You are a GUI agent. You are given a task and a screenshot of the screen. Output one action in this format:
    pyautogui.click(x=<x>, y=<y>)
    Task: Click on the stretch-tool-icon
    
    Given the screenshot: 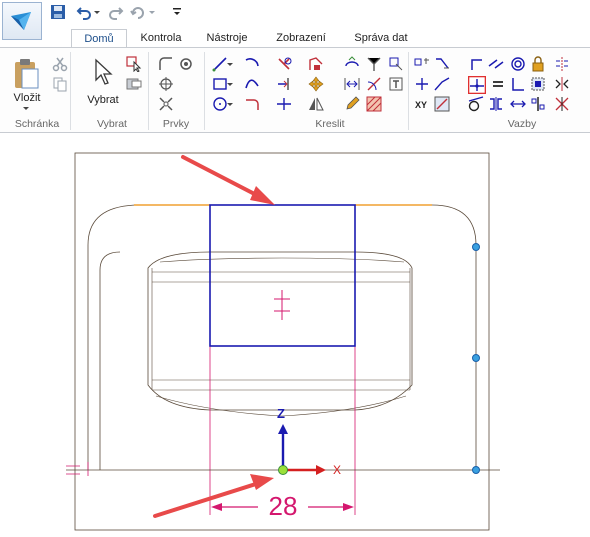 What is the action you would take?
    pyautogui.click(x=352, y=84)
    